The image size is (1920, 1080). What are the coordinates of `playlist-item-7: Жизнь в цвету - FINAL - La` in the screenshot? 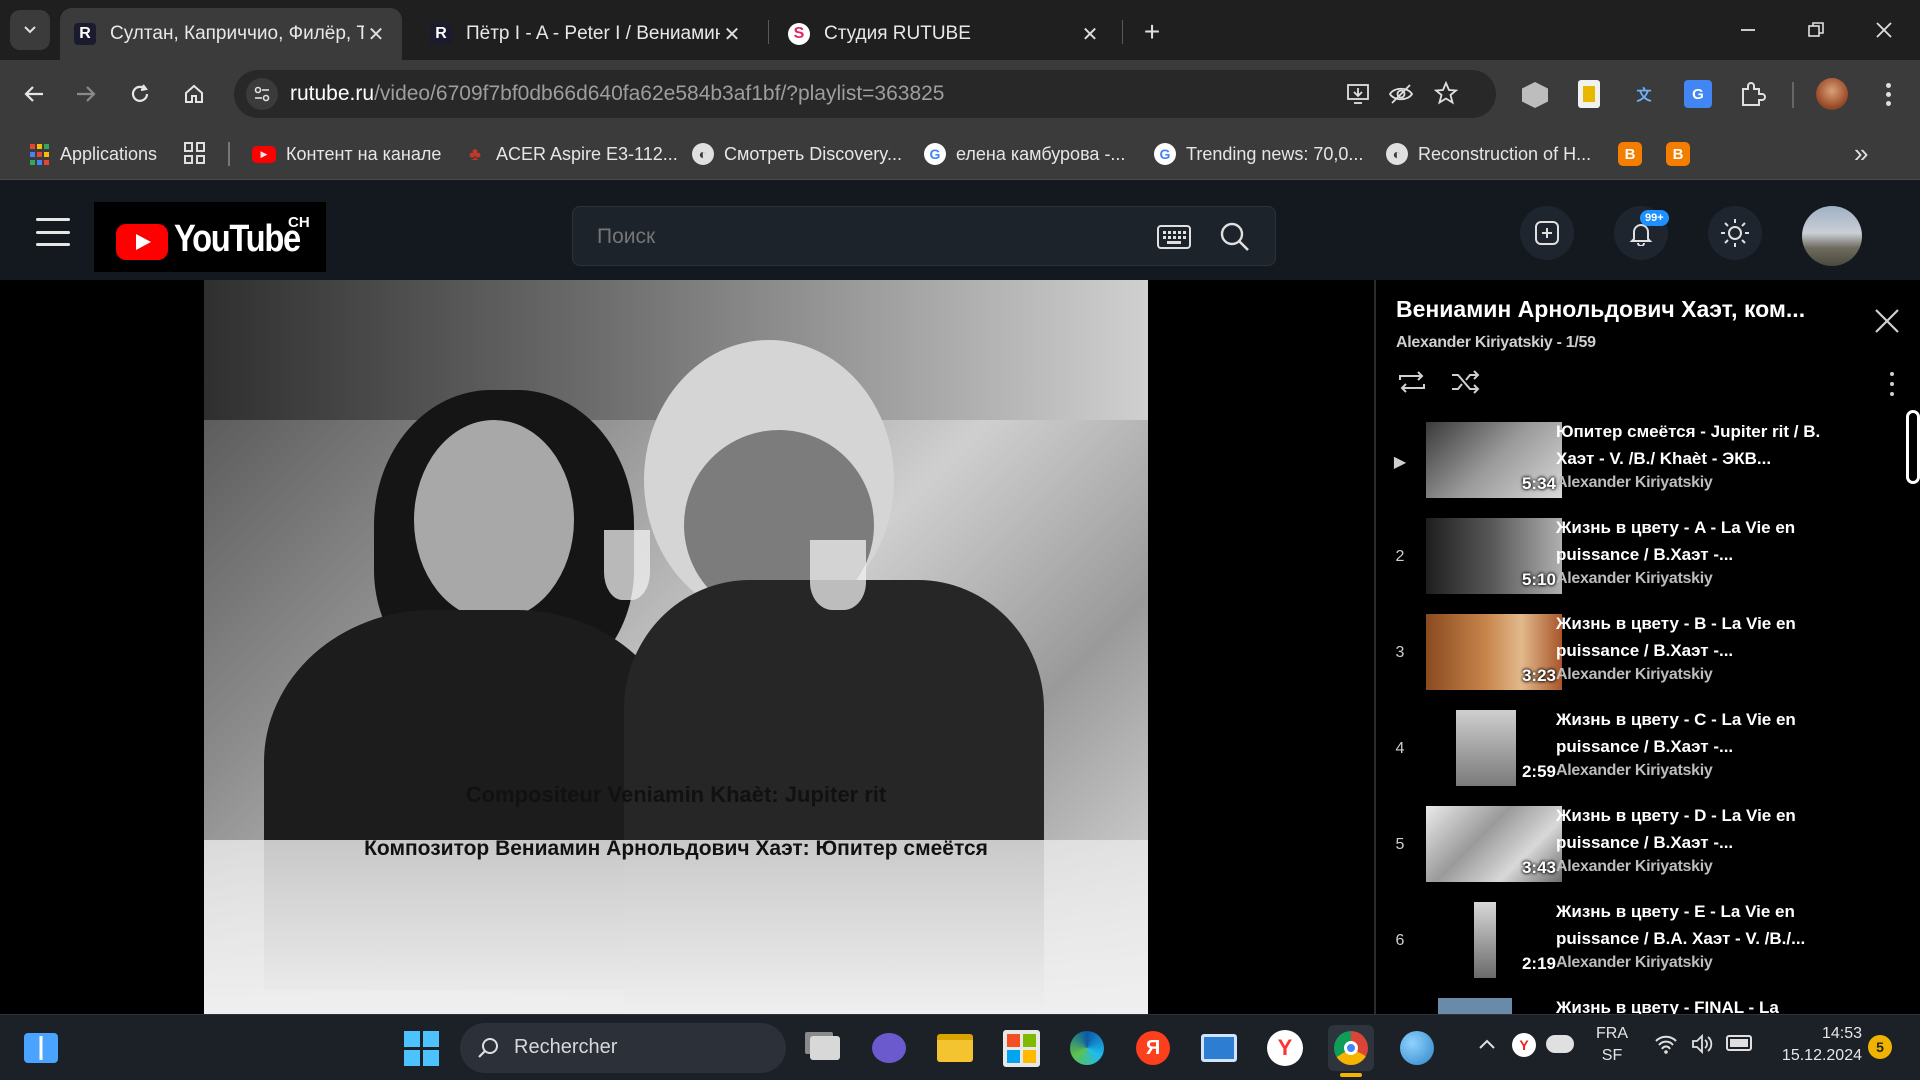 It's located at (1636, 1004).